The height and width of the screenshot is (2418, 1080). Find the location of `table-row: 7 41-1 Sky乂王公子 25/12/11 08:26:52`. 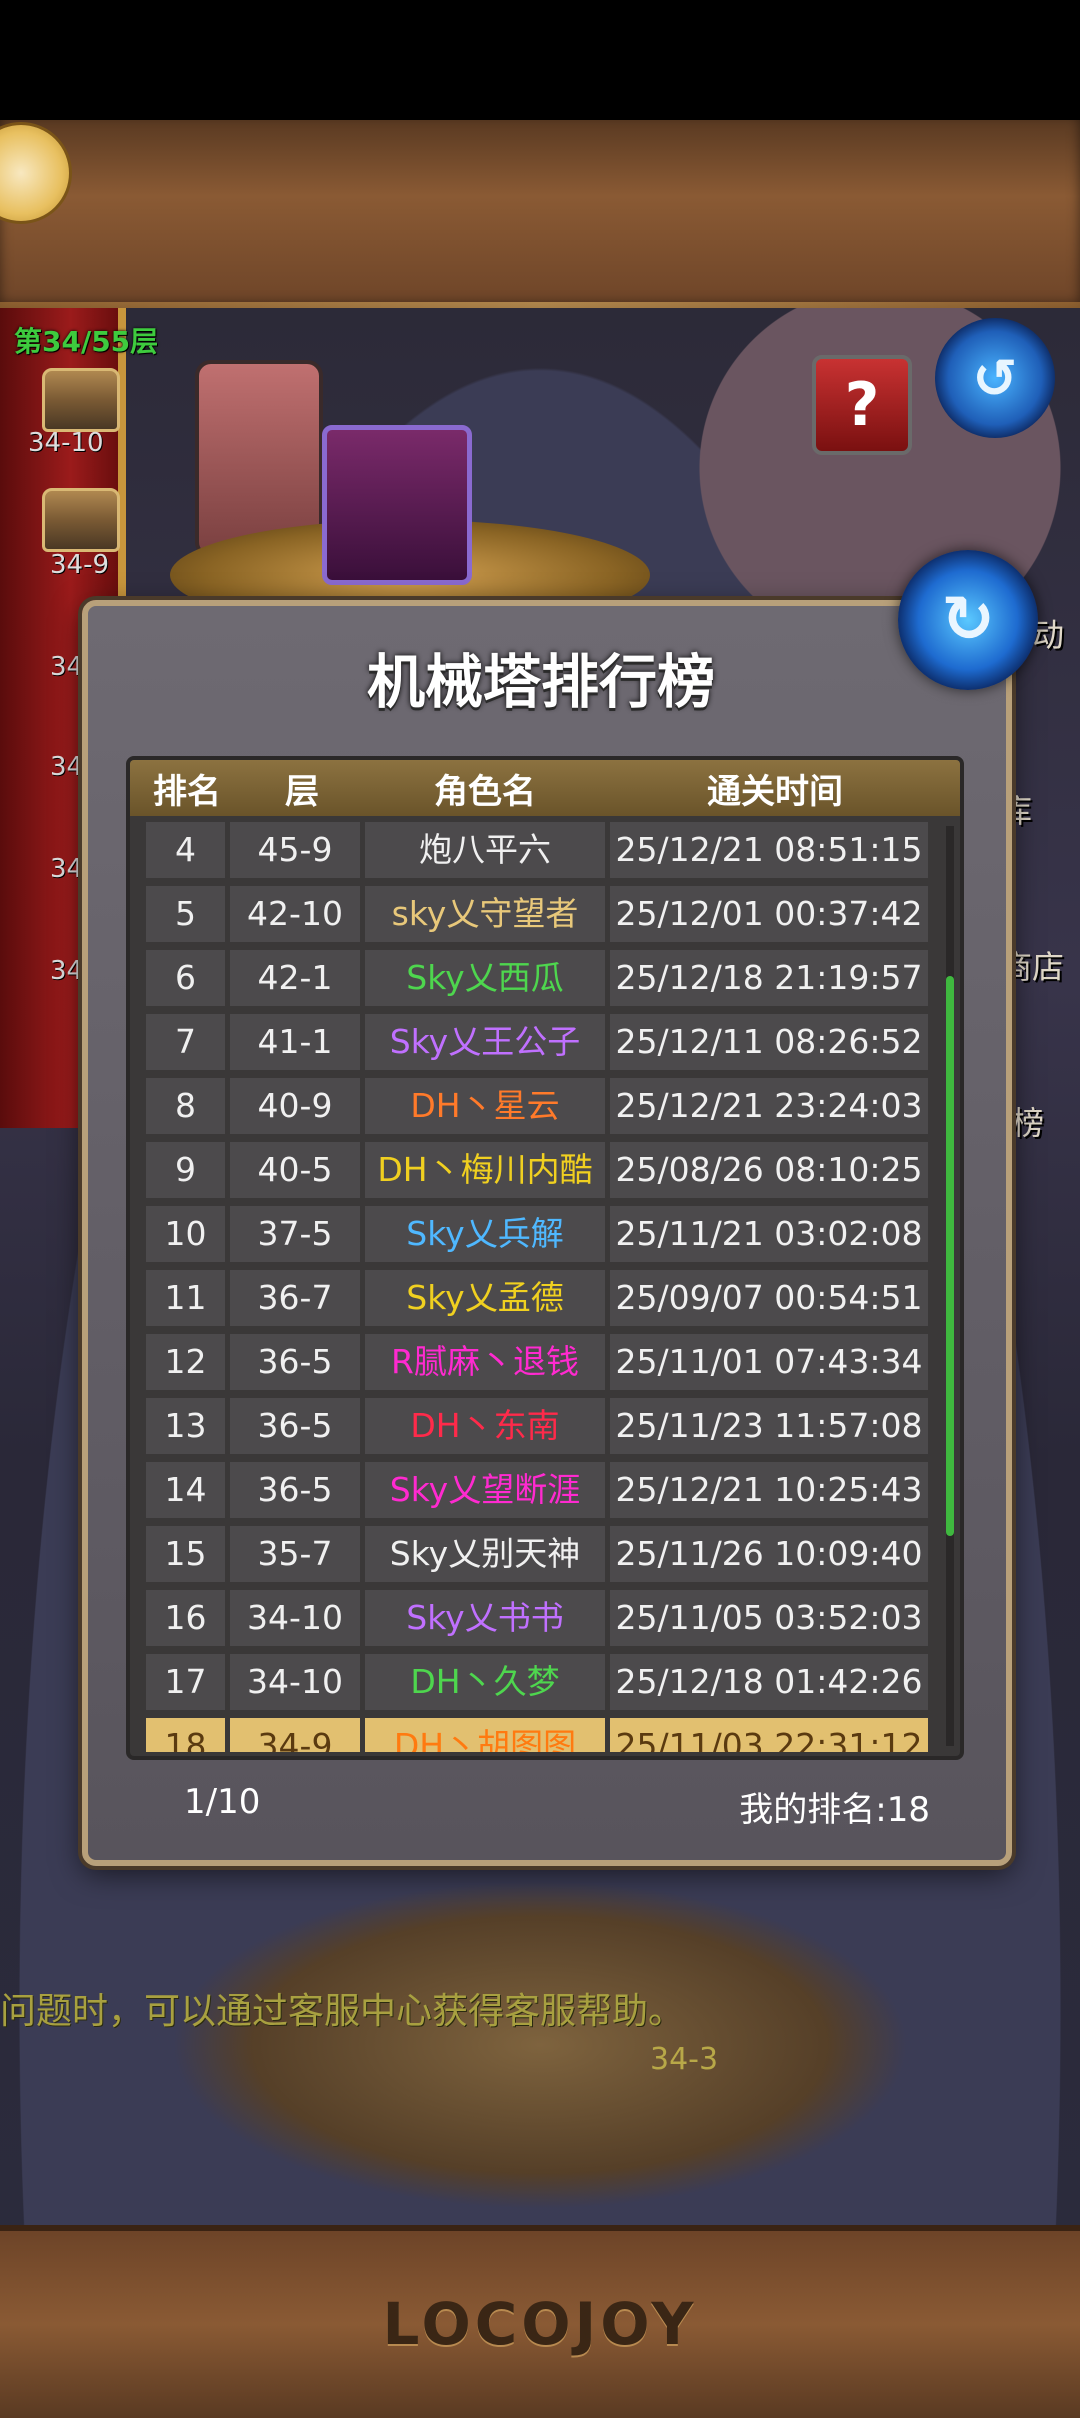

table-row: 7 41-1 Sky乂王公子 25/12/11 08:26:52 is located at coordinates (542, 1042).